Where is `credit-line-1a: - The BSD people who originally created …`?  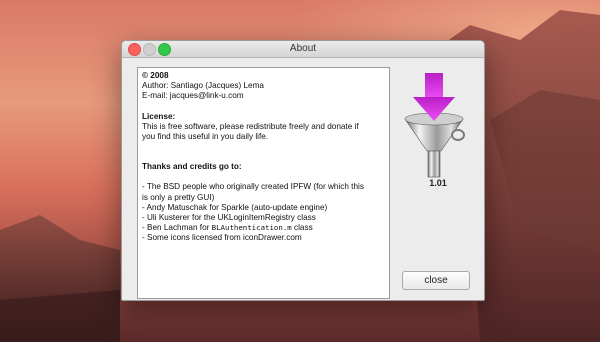 credit-line-1a: - The BSD people who originally created … is located at coordinates (253, 187).